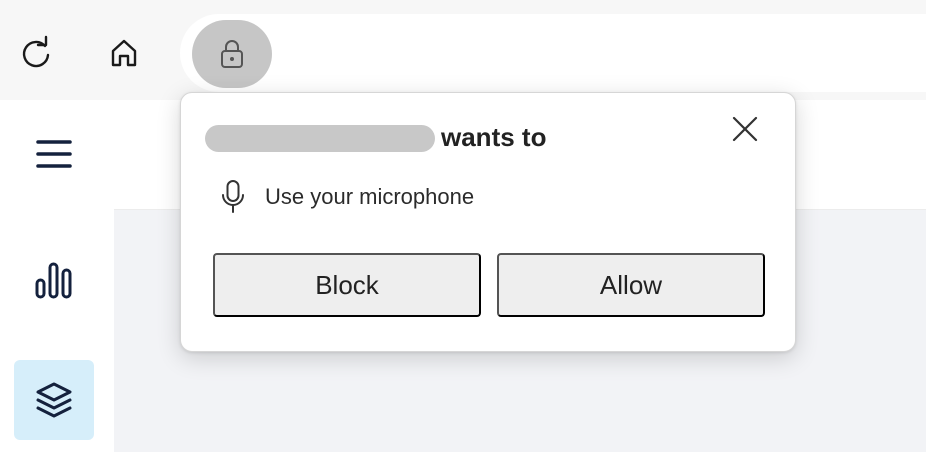 The height and width of the screenshot is (452, 926). I want to click on site-origin-redacted, so click(320, 138).